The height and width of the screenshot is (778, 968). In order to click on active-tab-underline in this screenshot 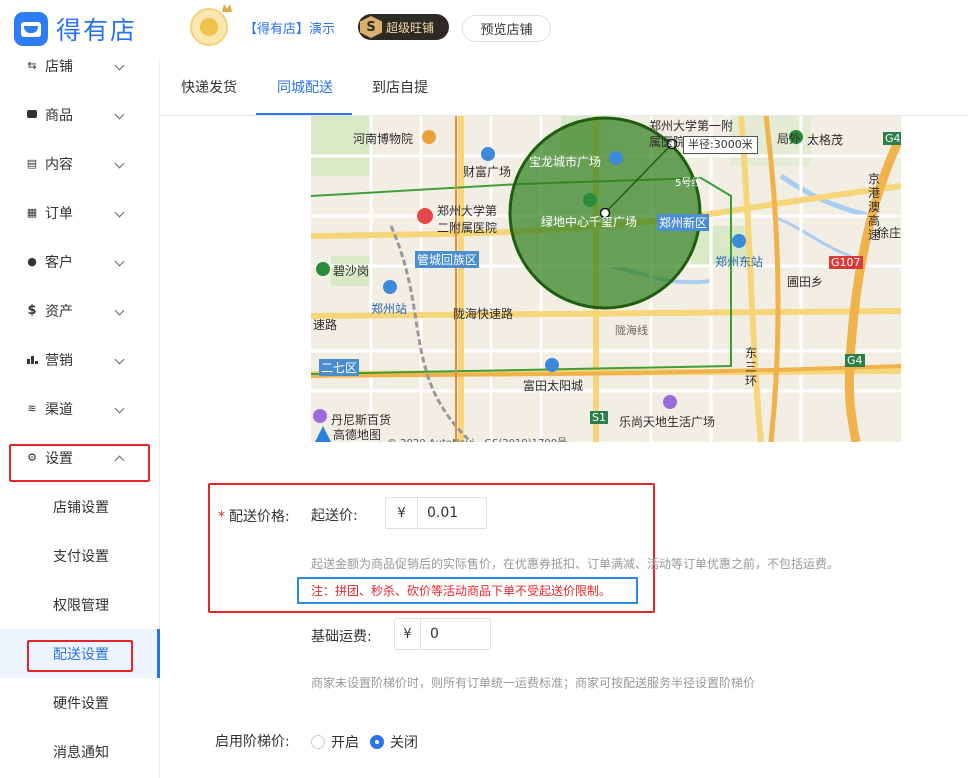, I will do `click(304, 114)`.